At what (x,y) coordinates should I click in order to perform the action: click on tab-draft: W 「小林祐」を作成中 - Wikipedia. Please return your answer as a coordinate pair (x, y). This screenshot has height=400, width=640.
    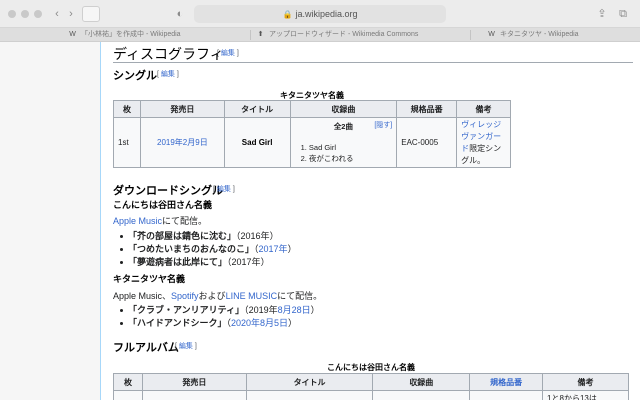
    Looking at the image, I should click on (143, 35).